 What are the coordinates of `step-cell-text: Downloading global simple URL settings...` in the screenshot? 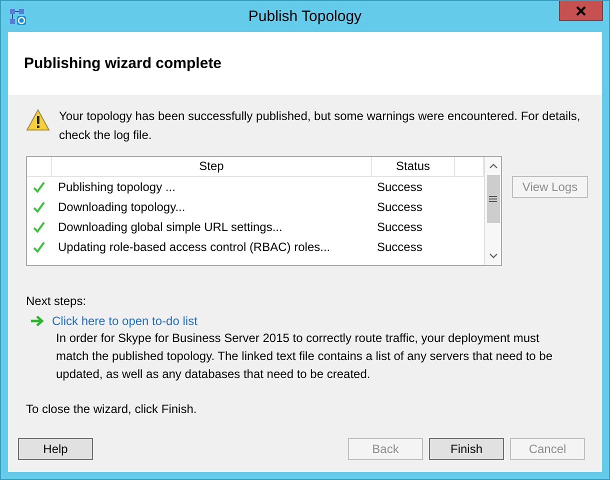 It's located at (170, 227).